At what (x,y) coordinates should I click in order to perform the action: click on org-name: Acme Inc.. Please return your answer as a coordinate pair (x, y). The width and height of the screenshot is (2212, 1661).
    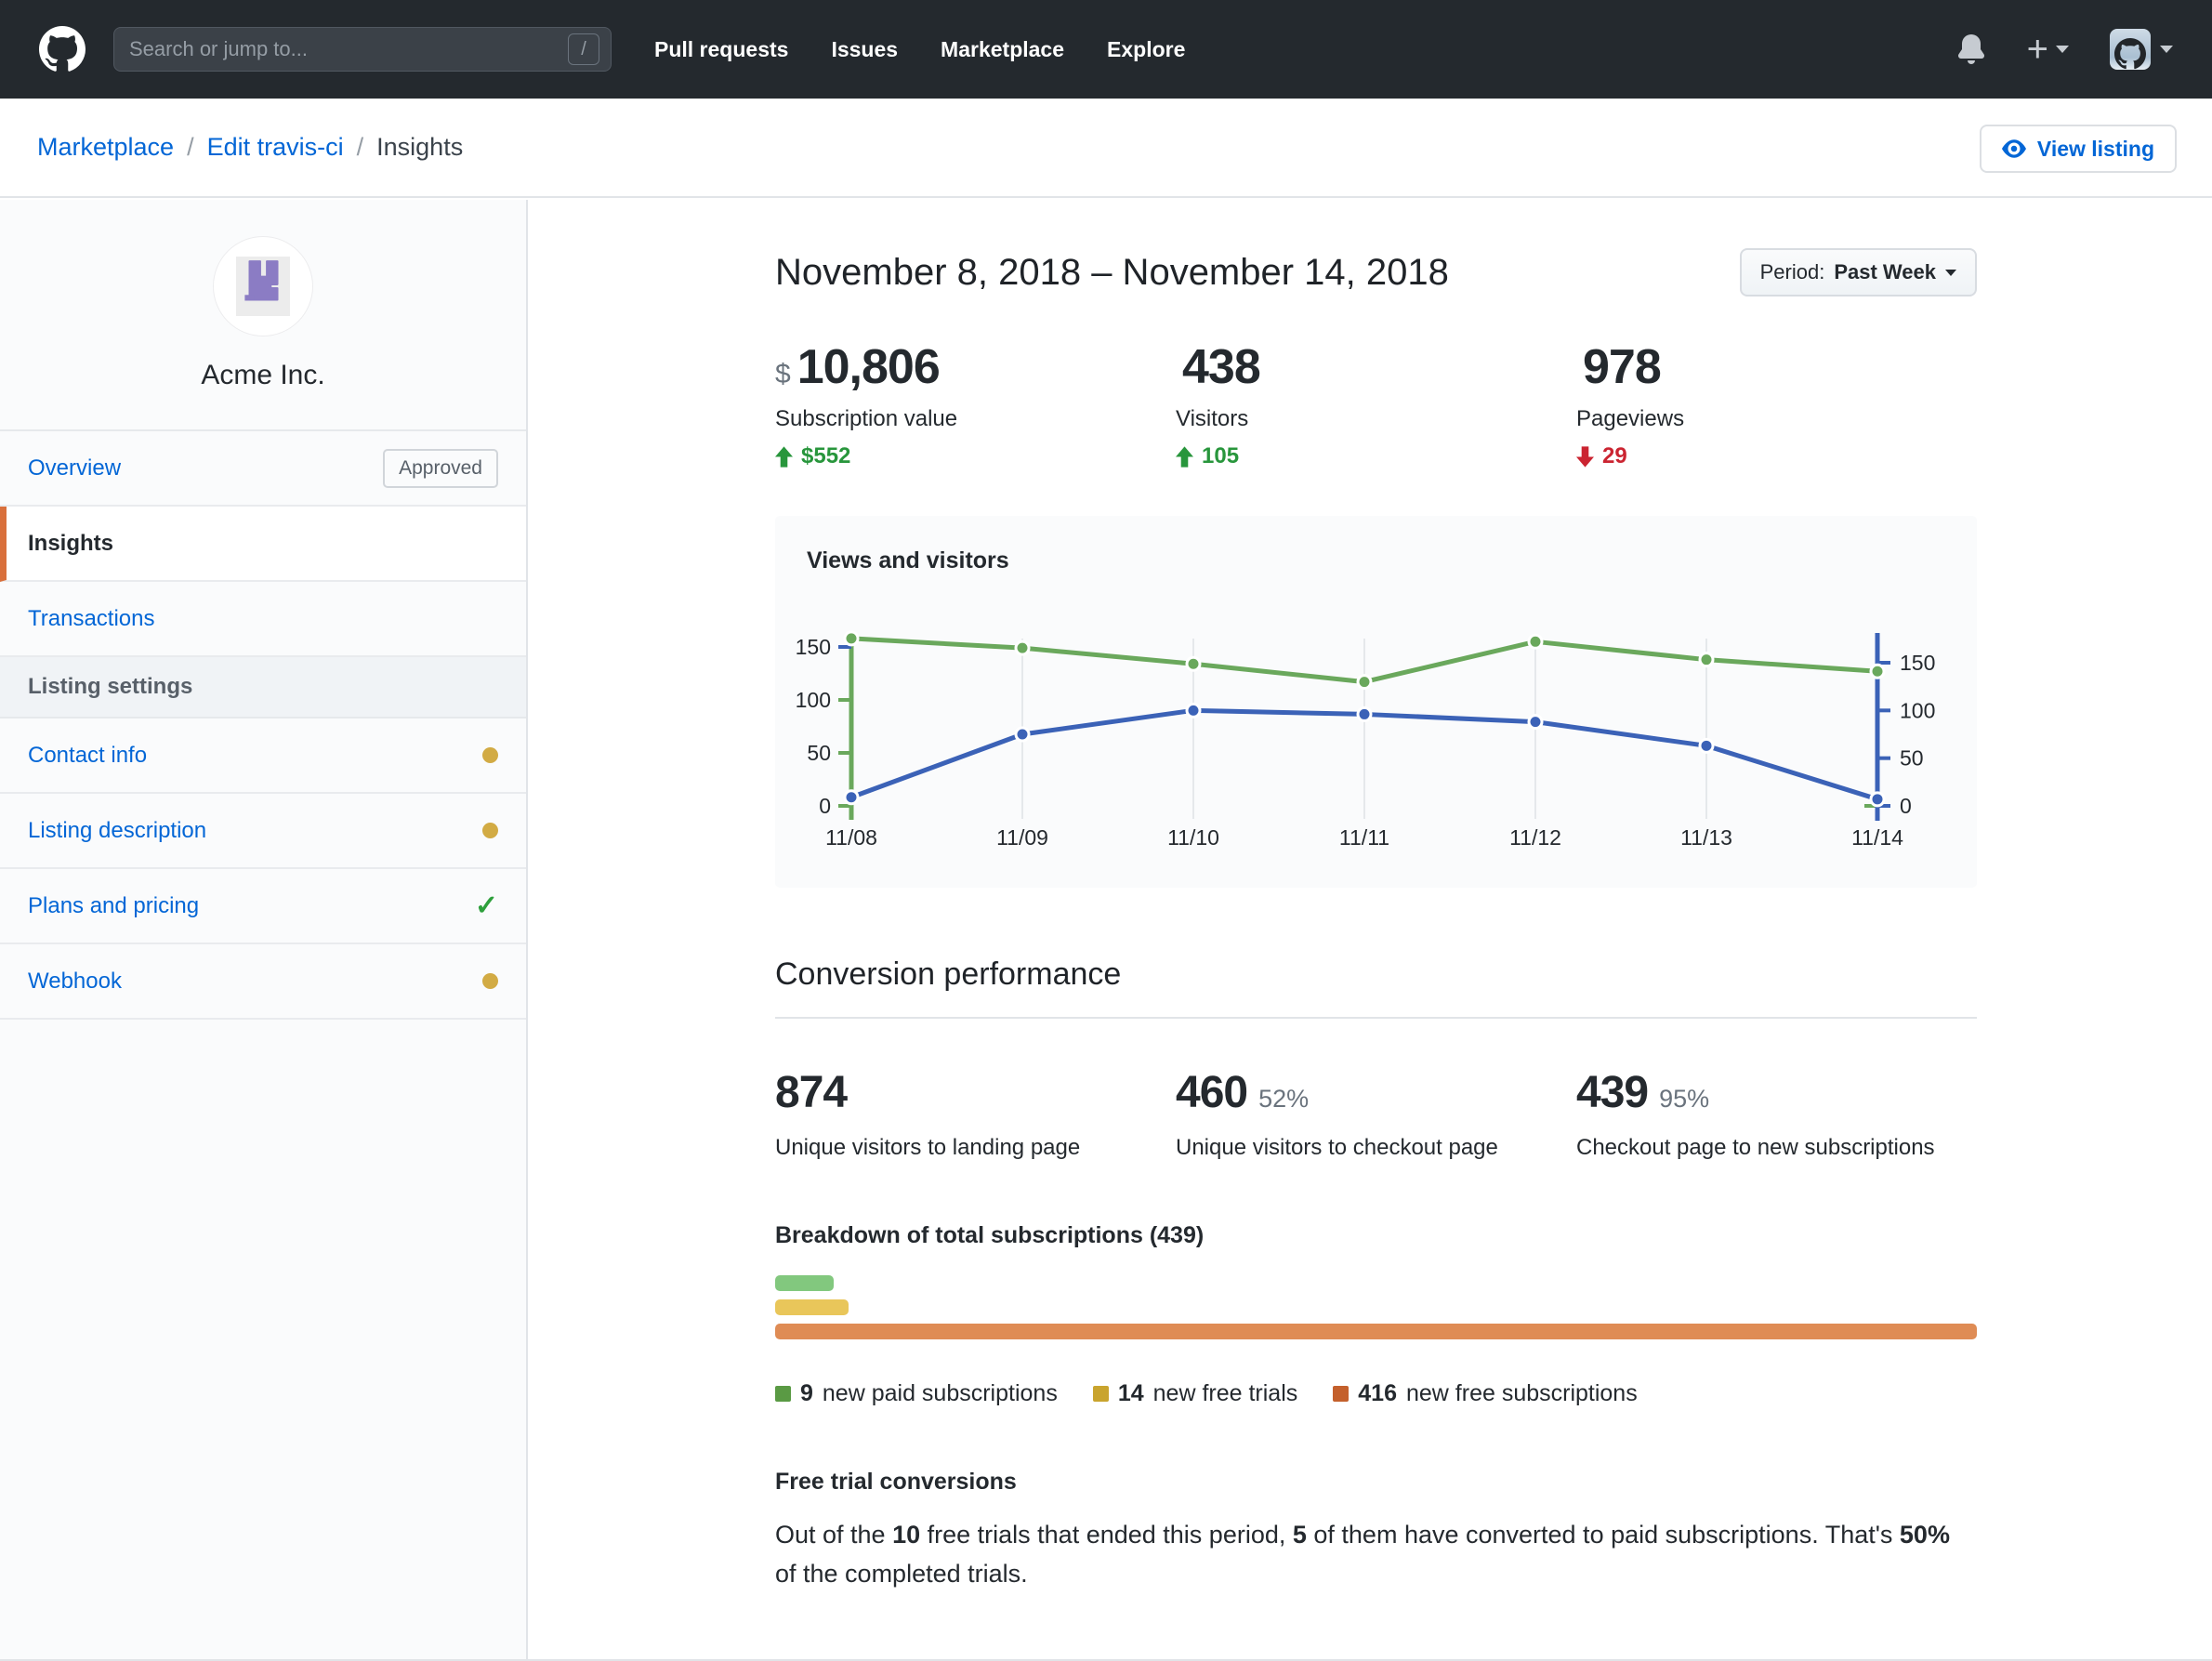
    Looking at the image, I should click on (263, 375).